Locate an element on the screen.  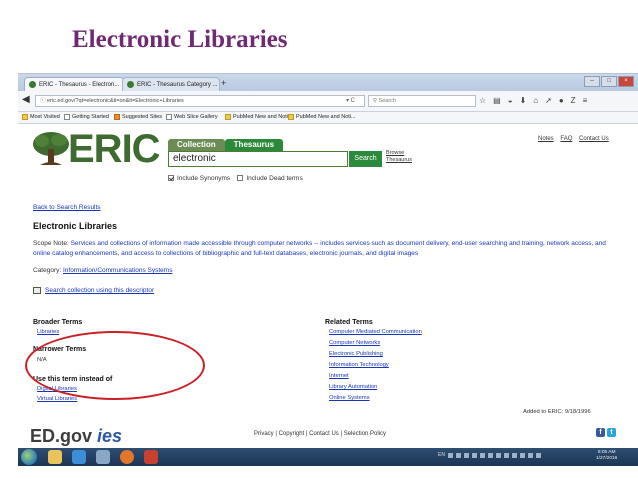
network-status-icon is located at coordinates (538, 455).